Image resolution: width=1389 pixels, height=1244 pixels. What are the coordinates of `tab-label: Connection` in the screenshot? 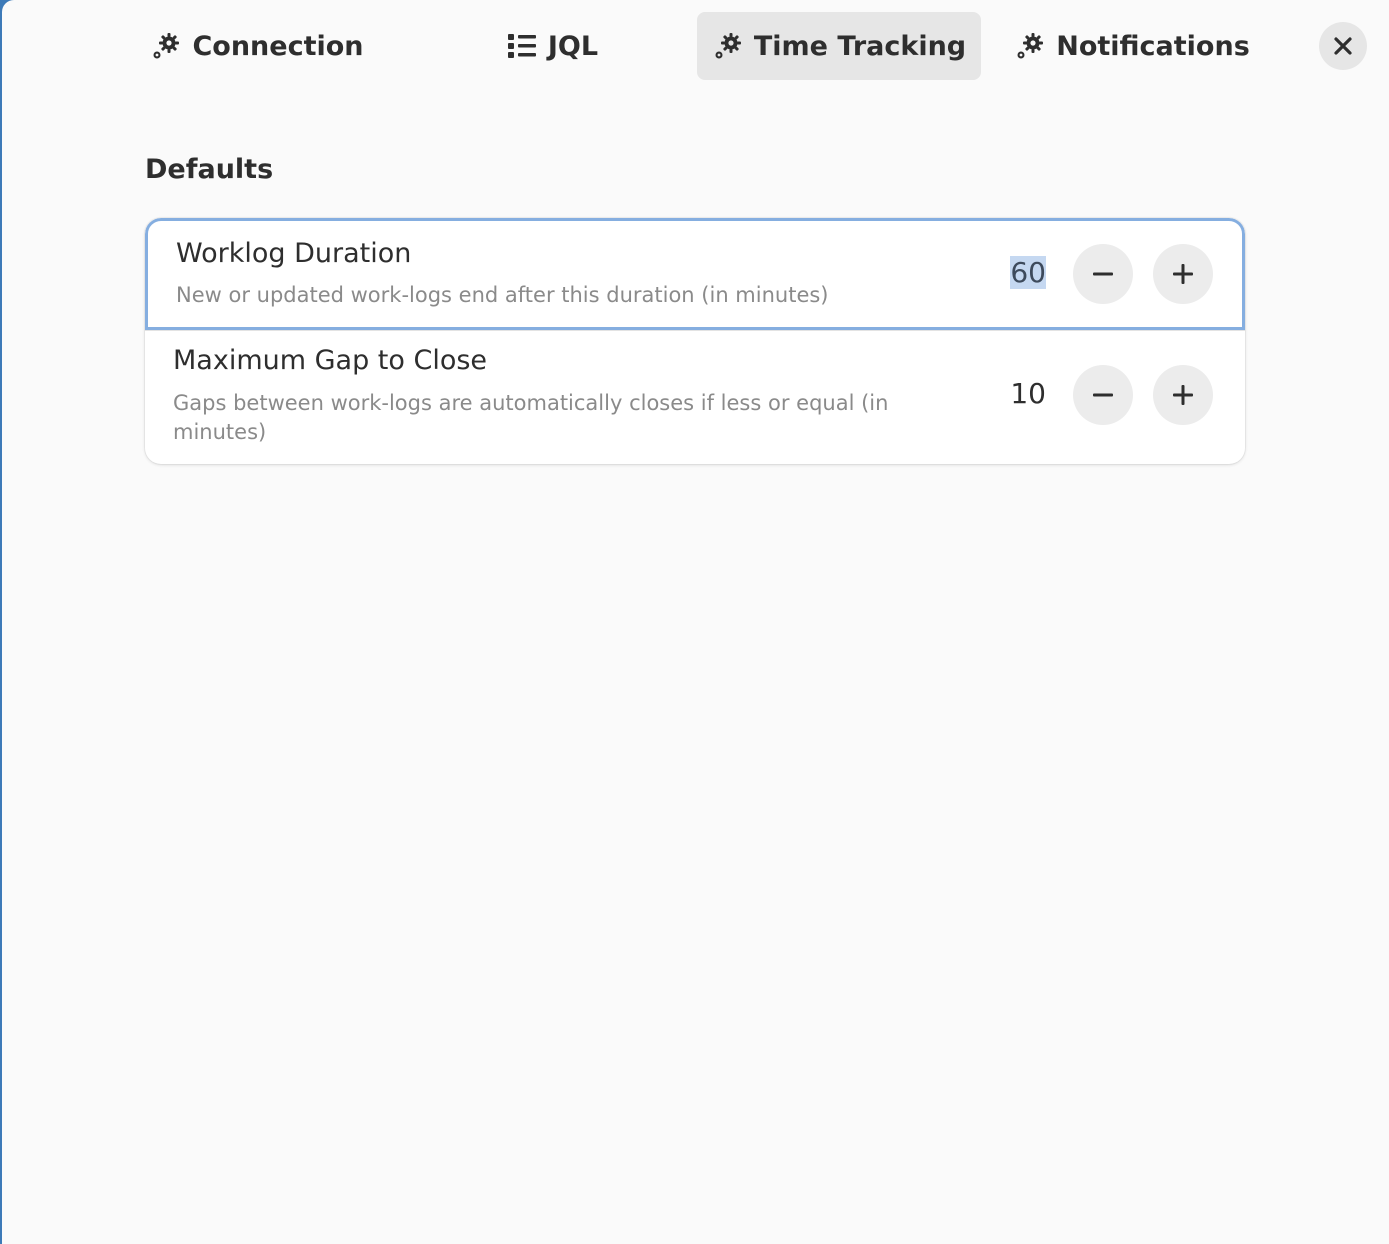 It's located at (278, 46).